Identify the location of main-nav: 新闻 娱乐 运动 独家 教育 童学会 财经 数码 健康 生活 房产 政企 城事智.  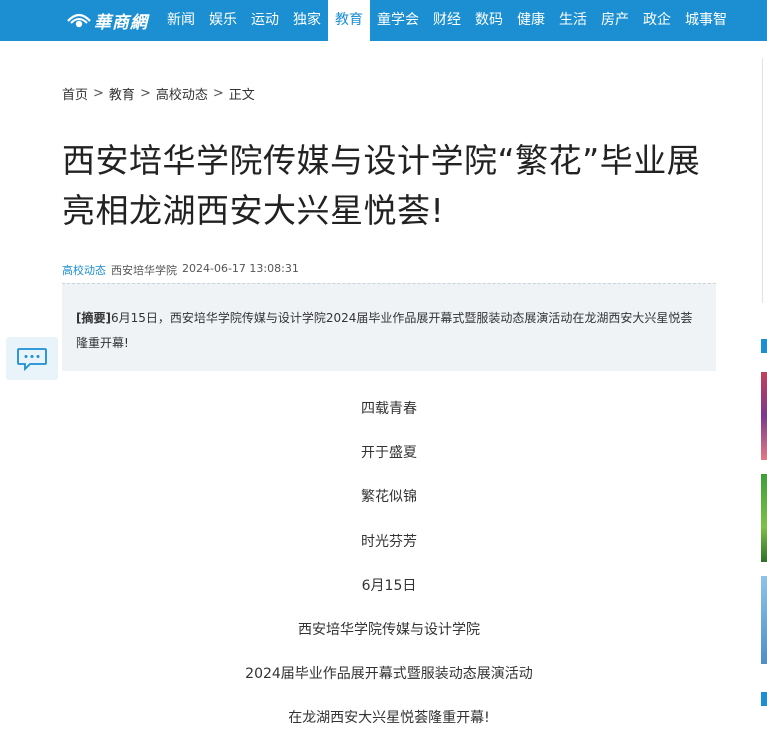
(447, 20).